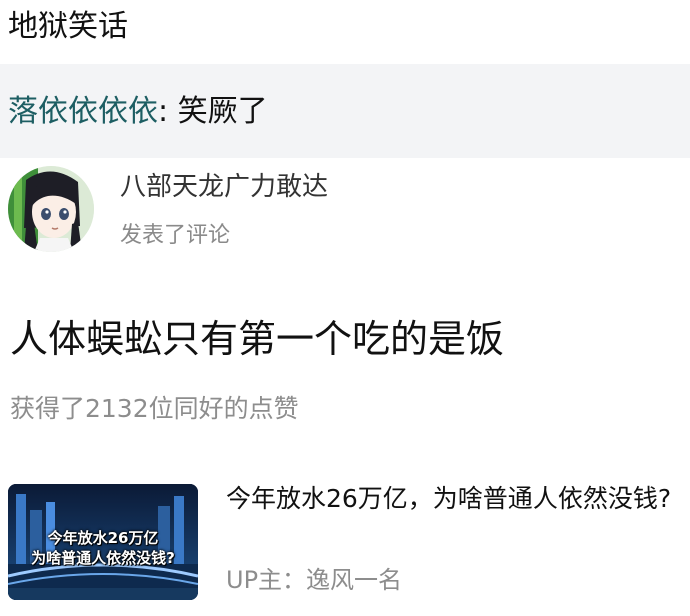 Image resolution: width=690 pixels, height=616 pixels. I want to click on reply-author: 落依依依依, so click(83, 111).